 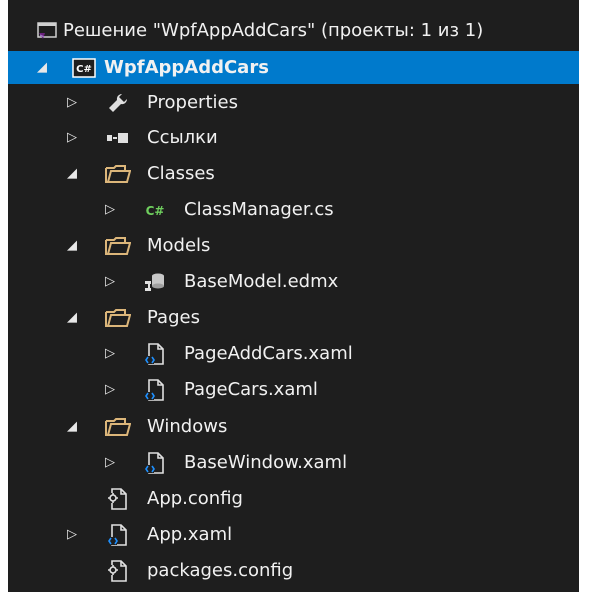 I want to click on tree-item-label: packages.config, so click(x=220, y=570).